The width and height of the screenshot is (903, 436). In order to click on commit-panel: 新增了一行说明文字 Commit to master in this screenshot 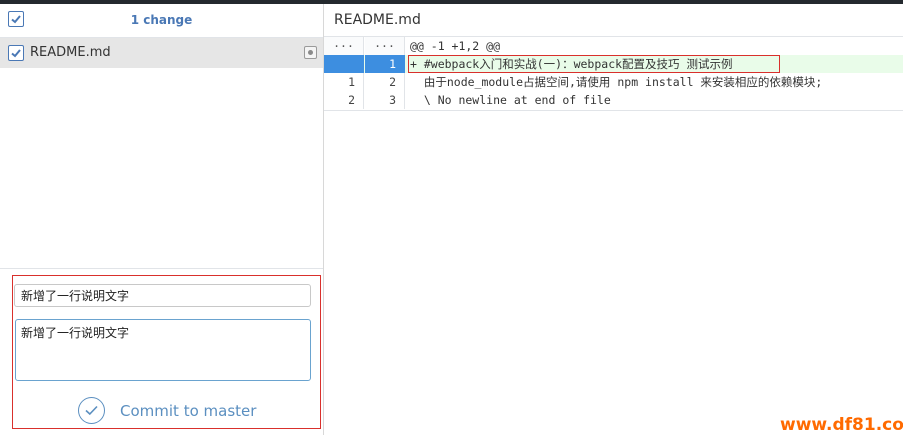, I will do `click(161, 352)`.